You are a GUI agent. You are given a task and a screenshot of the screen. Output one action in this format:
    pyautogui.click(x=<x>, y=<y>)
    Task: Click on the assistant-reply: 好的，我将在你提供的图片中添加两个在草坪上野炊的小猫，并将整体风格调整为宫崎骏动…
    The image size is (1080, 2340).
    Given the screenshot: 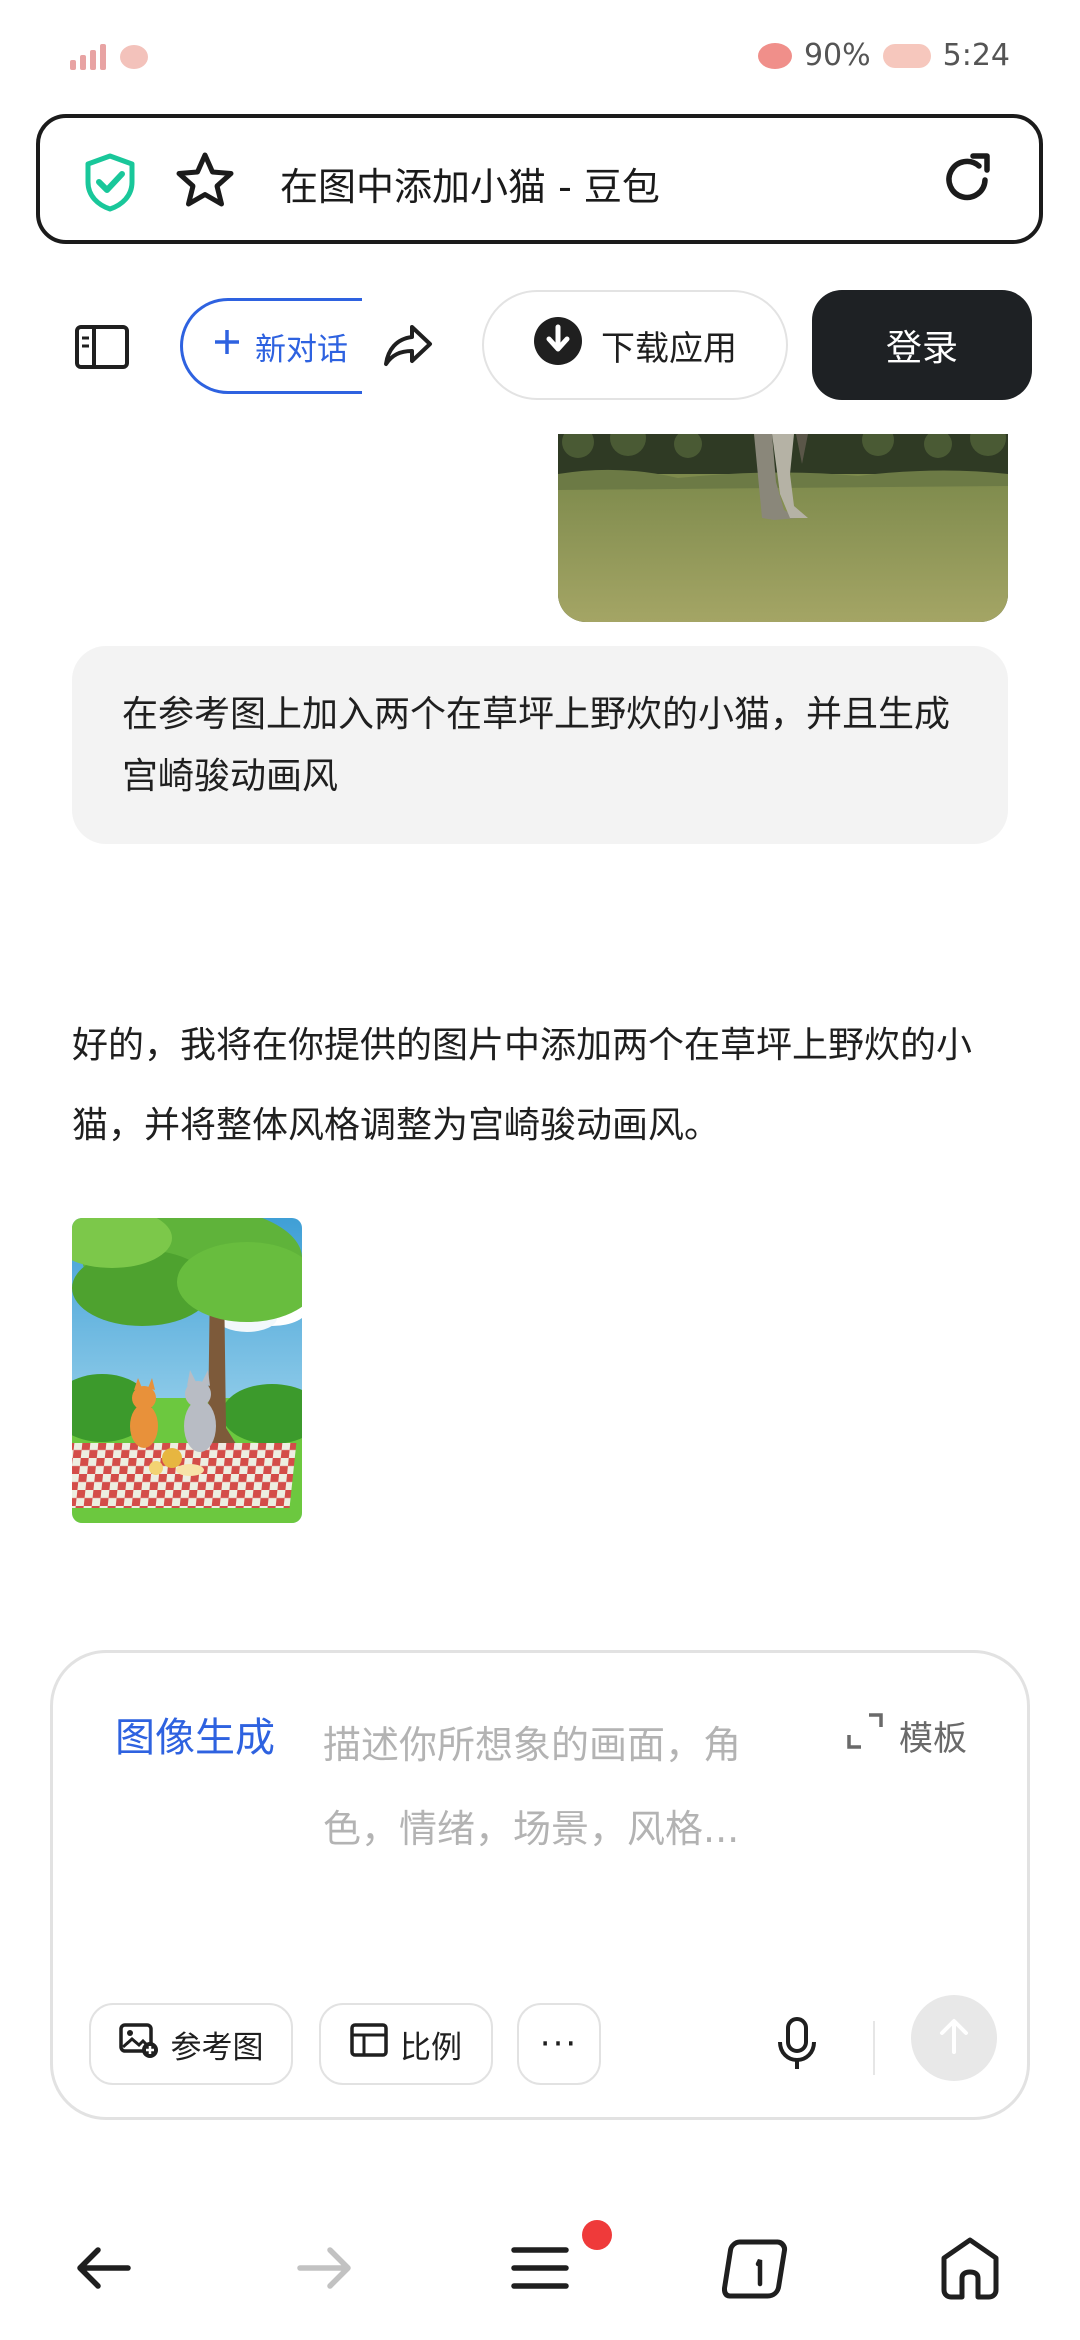 What is the action you would take?
    pyautogui.click(x=522, y=1085)
    